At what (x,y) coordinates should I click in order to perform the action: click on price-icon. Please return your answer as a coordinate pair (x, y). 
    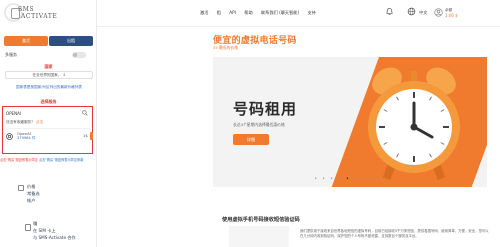
    Looking at the image, I should click on (21, 188).